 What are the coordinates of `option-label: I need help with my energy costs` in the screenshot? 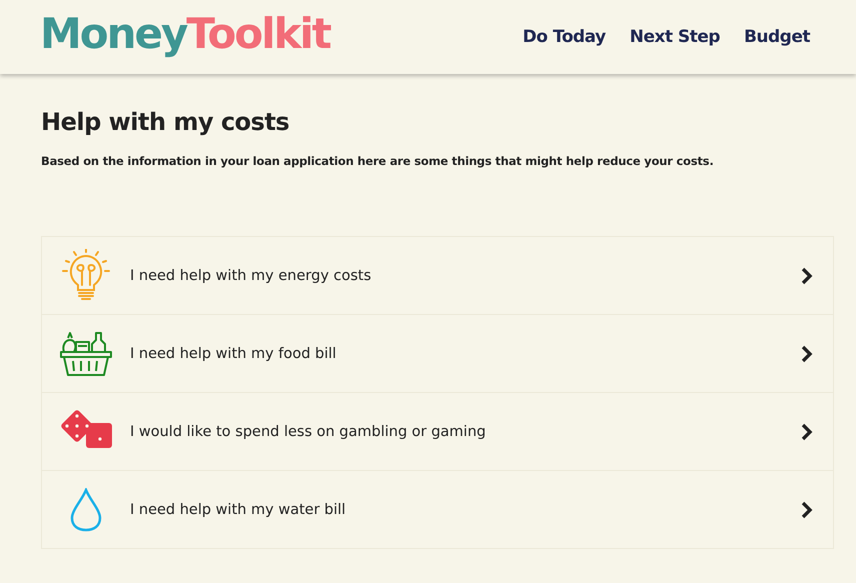 It's located at (251, 276).